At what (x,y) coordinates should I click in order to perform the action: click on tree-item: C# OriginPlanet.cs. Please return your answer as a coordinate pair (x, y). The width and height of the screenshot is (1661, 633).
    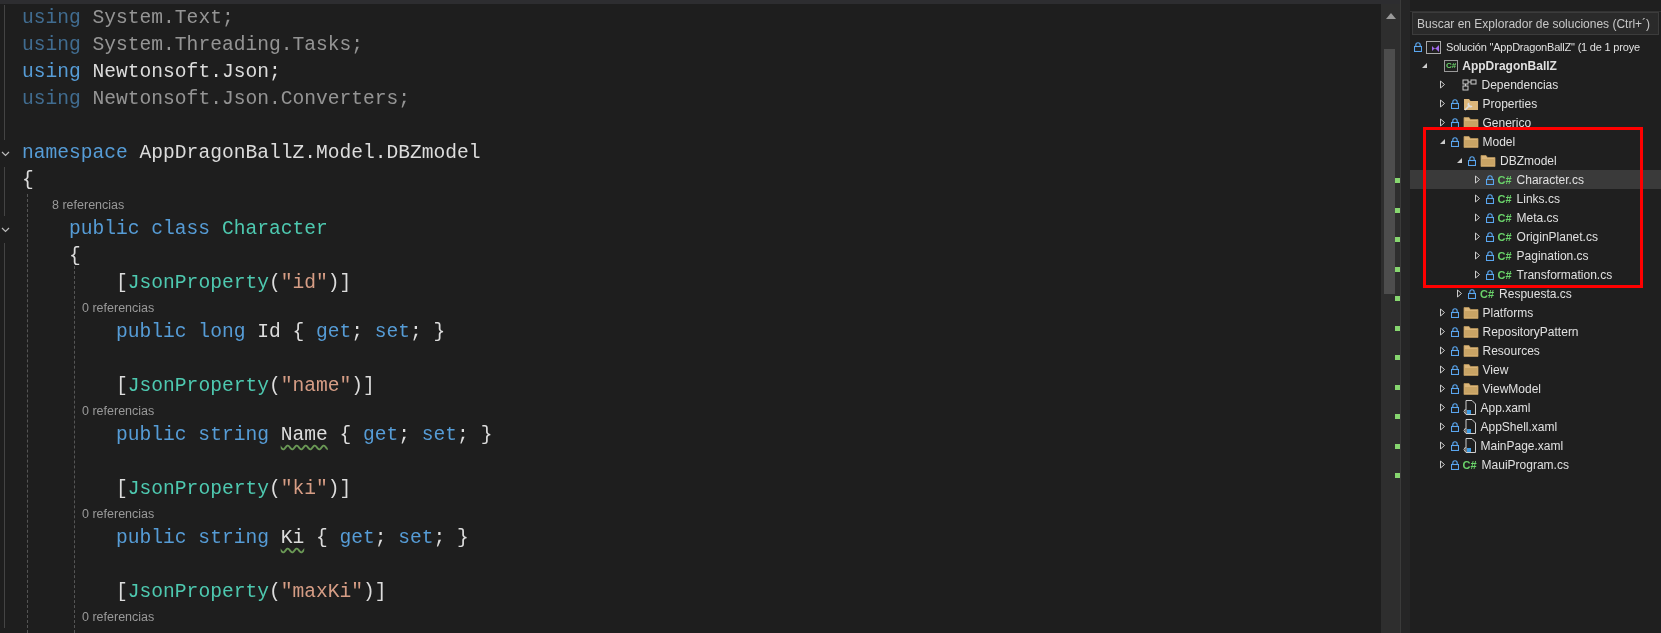
    Looking at the image, I should click on (1535, 236).